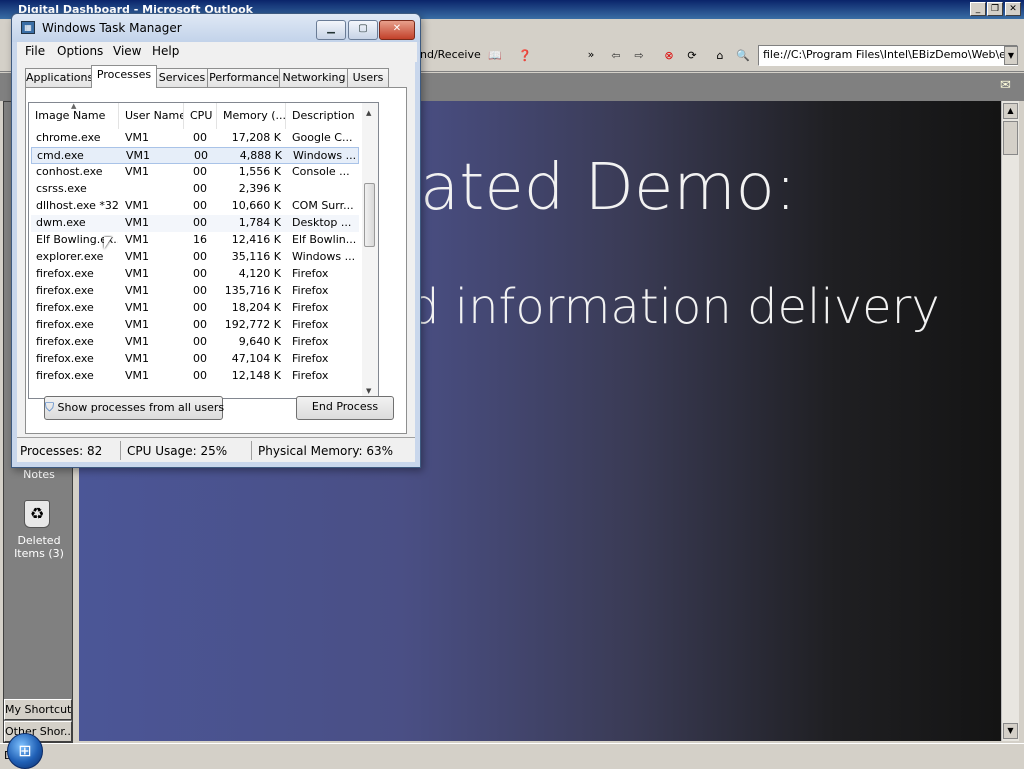 The height and width of the screenshot is (769, 1024). I want to click on table-row: firefox.exe VM1 00 12,148 K Firefox, so click(195, 376).